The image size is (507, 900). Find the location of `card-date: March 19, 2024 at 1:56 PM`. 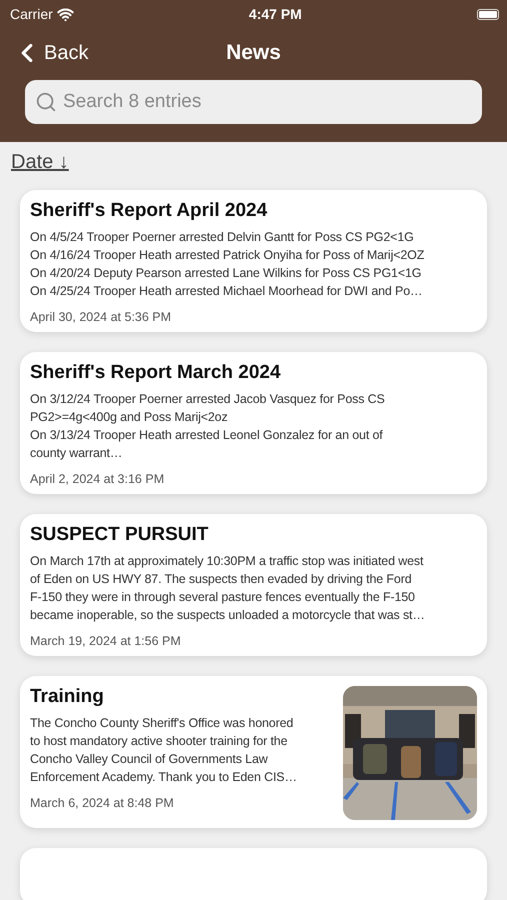

card-date: March 19, 2024 at 1:56 PM is located at coordinates (106, 641).